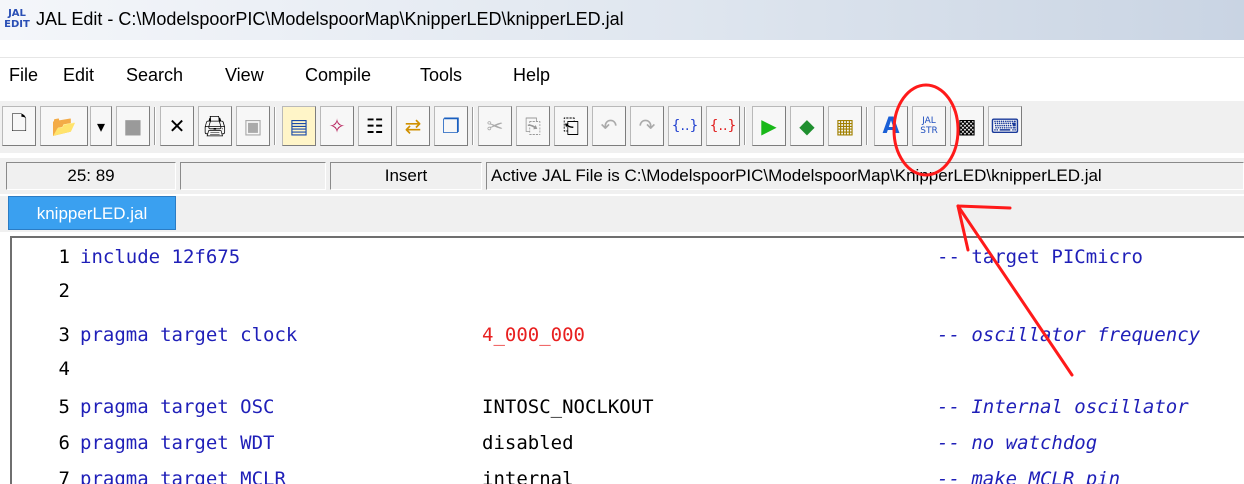  Describe the element at coordinates (91, 176) in the screenshot. I see `cursor-position: 25: 89` at that location.